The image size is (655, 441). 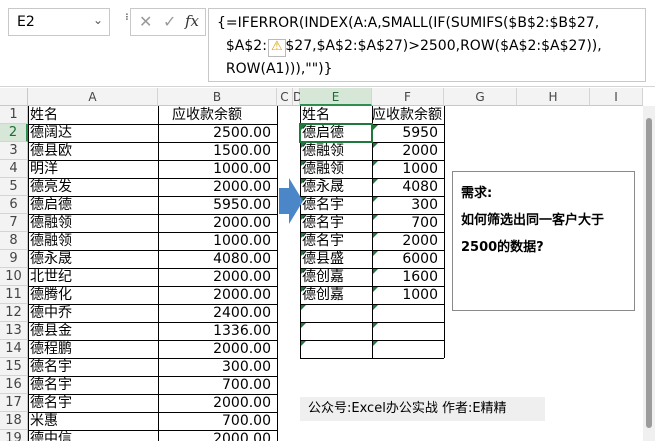 I want to click on row-header-16: 16, so click(x=14, y=385).